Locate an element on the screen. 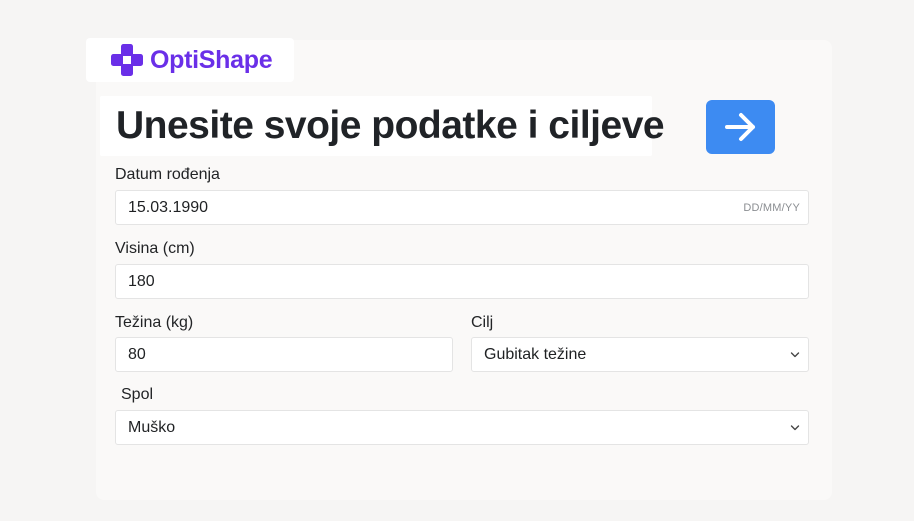  next-button is located at coordinates (740, 127).